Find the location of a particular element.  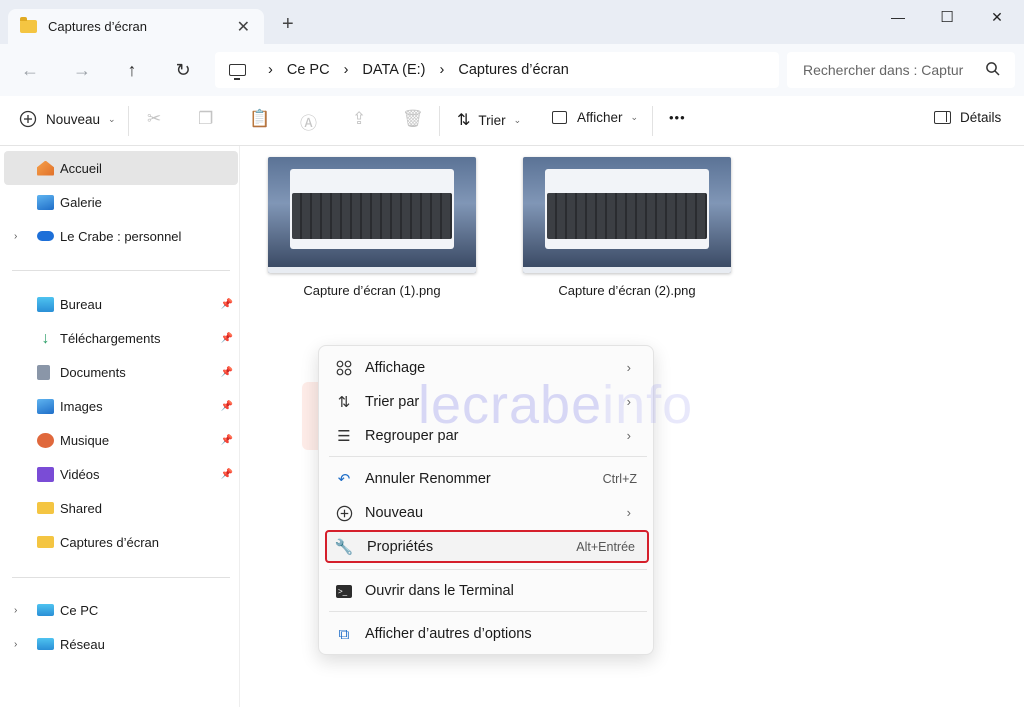

more-button: ••• is located at coordinates (677, 117).